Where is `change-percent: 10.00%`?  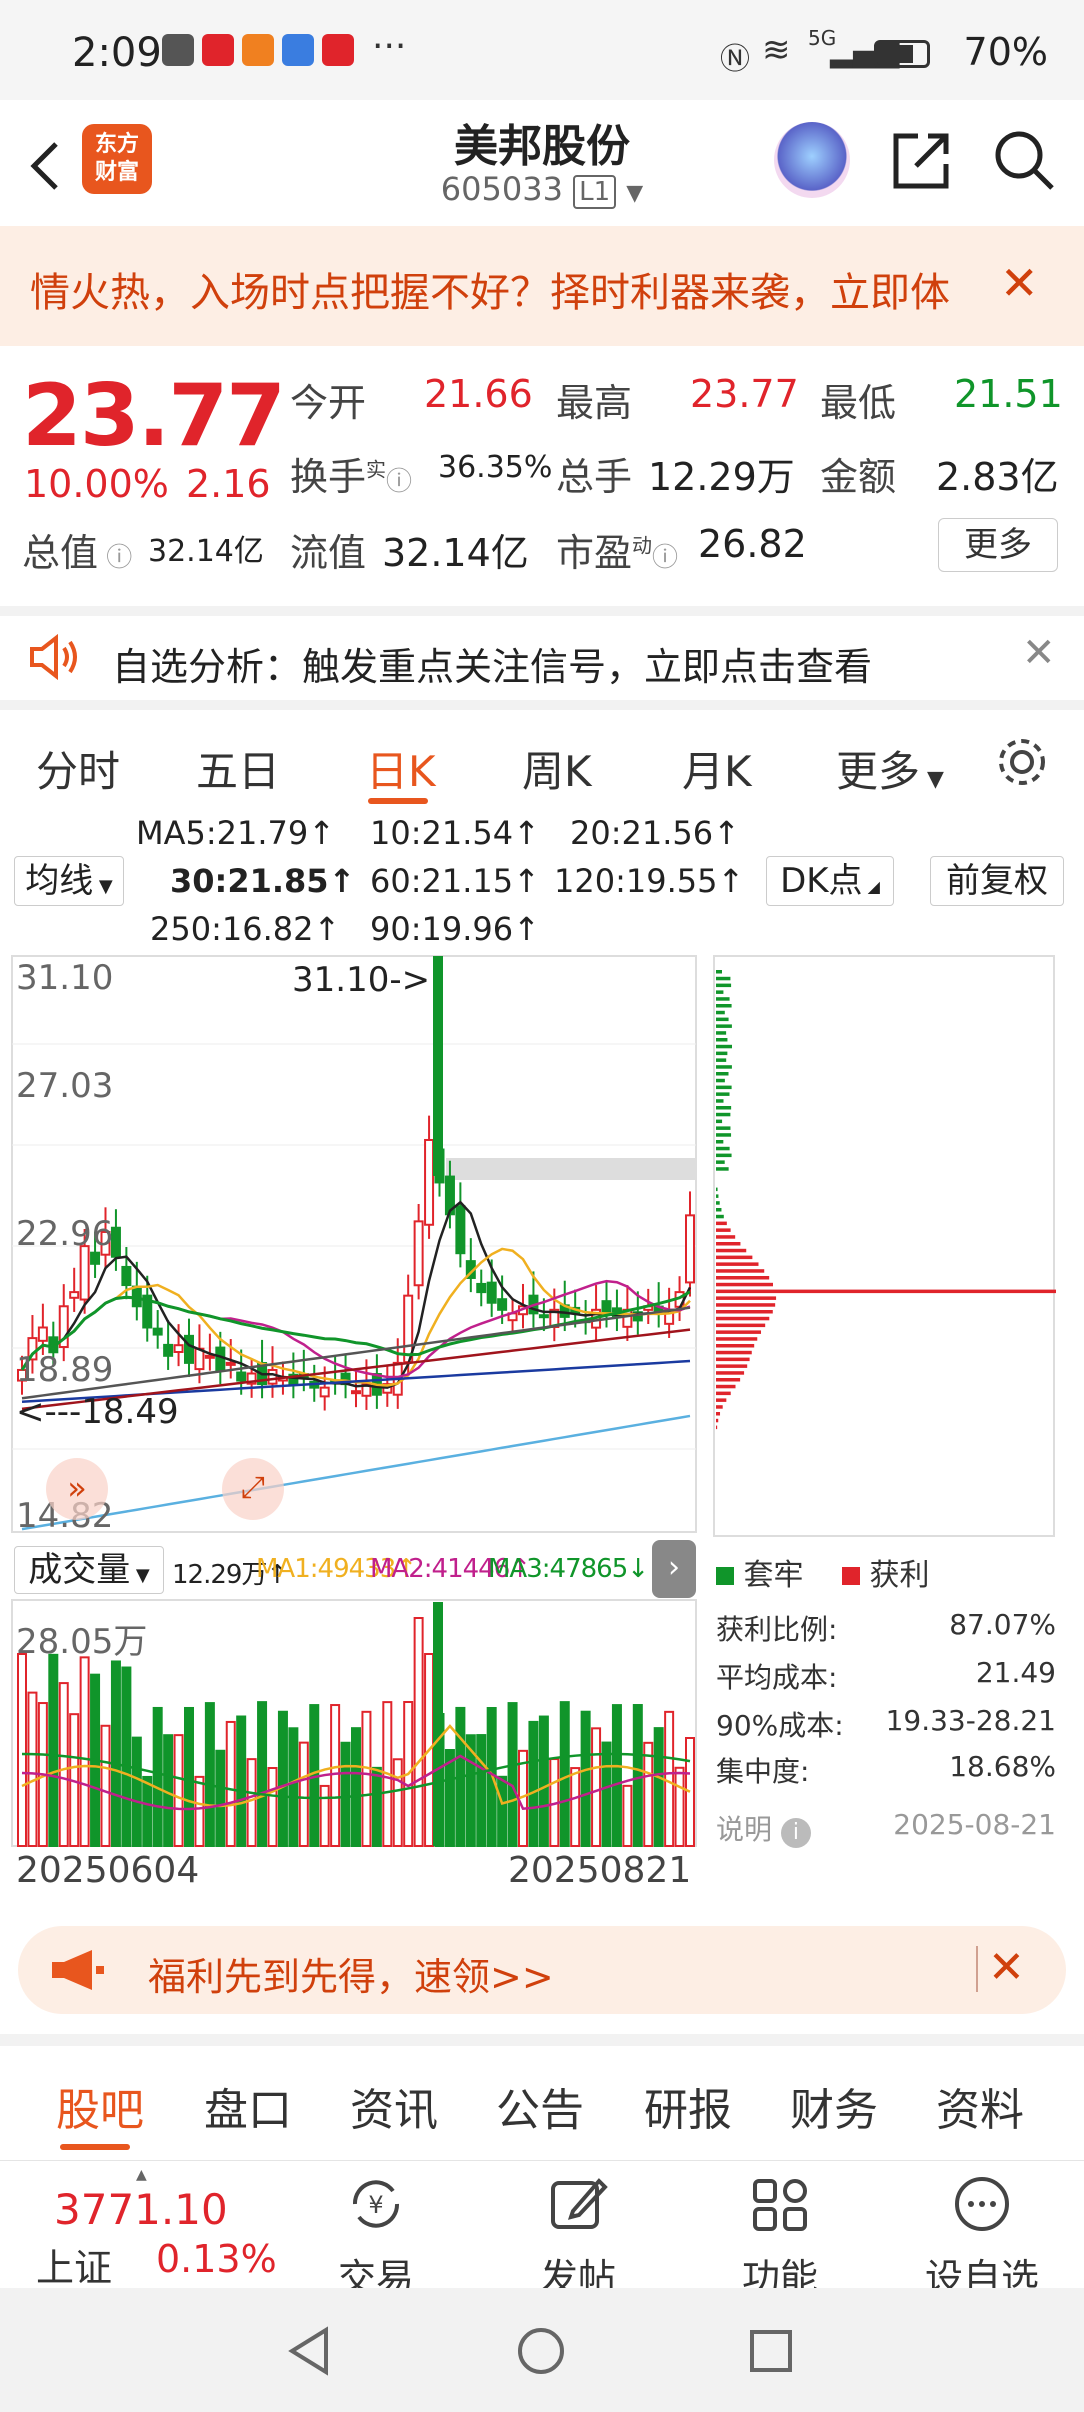
change-percent: 10.00% is located at coordinates (96, 484).